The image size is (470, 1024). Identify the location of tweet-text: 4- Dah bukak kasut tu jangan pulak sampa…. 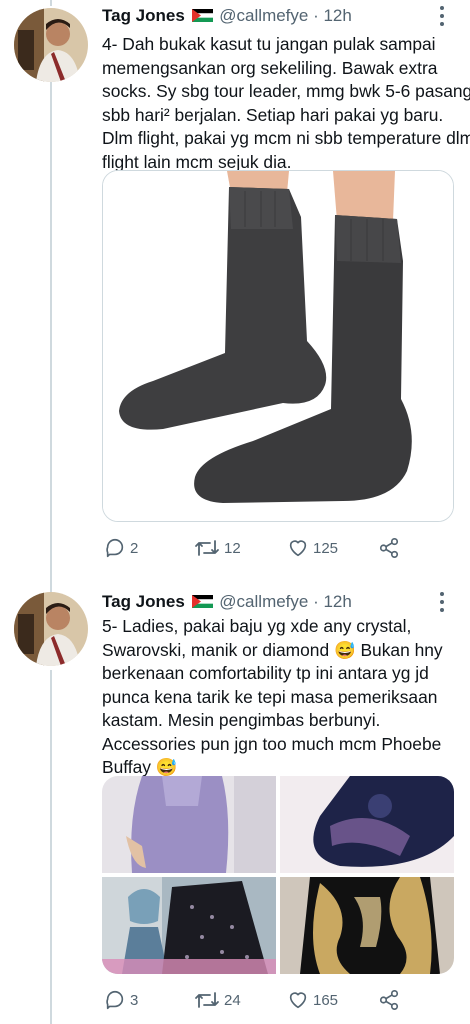
(286, 103).